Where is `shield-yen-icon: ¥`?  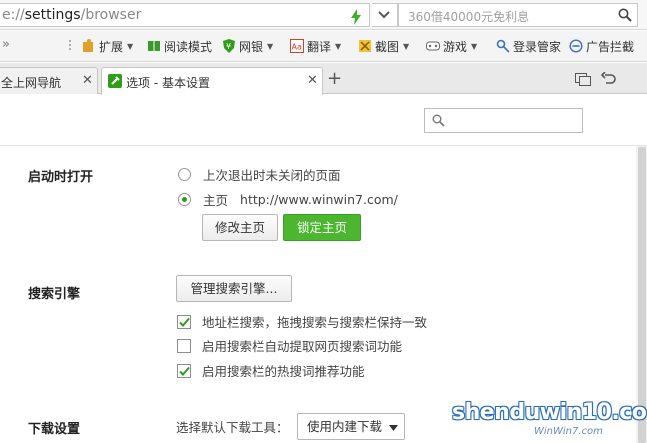
shield-yen-icon: ¥ is located at coordinates (229, 46).